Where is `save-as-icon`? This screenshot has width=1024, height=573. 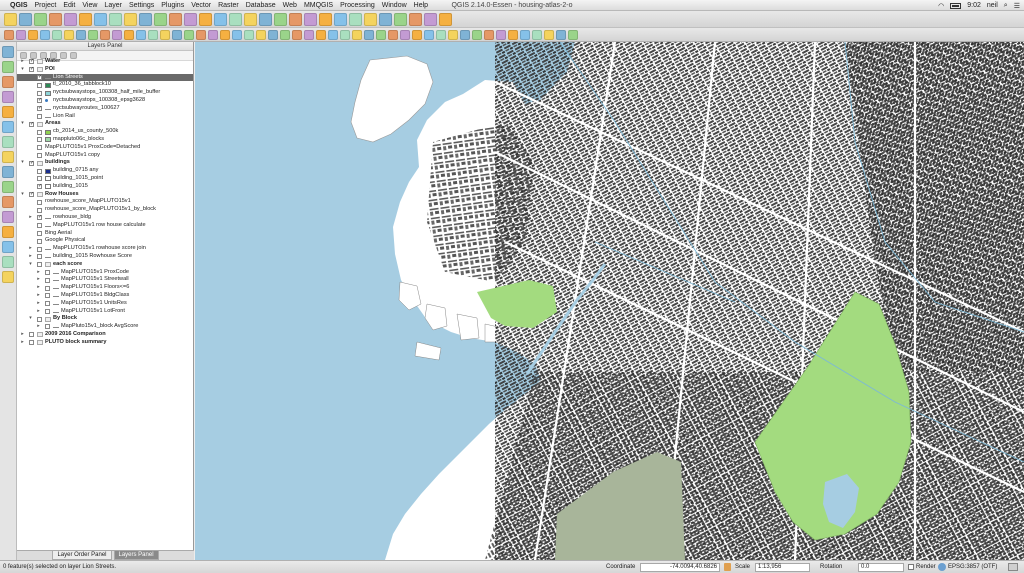
save-as-icon is located at coordinates (55, 19).